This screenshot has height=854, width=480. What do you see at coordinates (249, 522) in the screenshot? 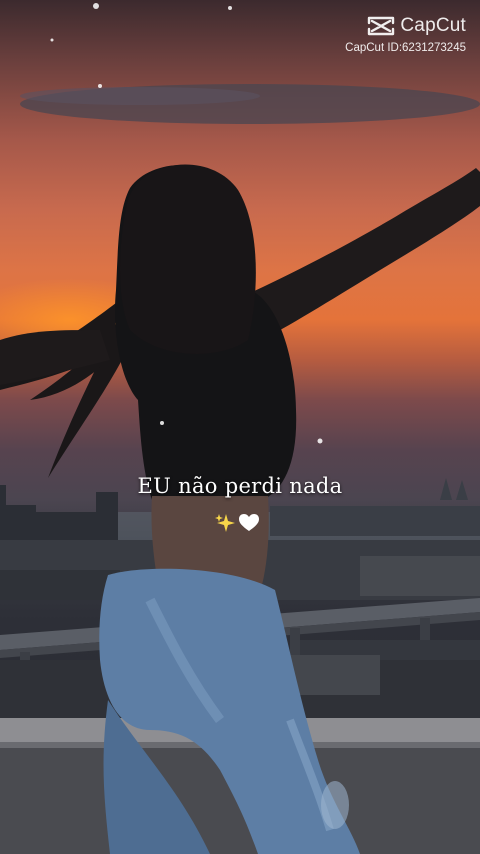
I see `heart-icon` at bounding box center [249, 522].